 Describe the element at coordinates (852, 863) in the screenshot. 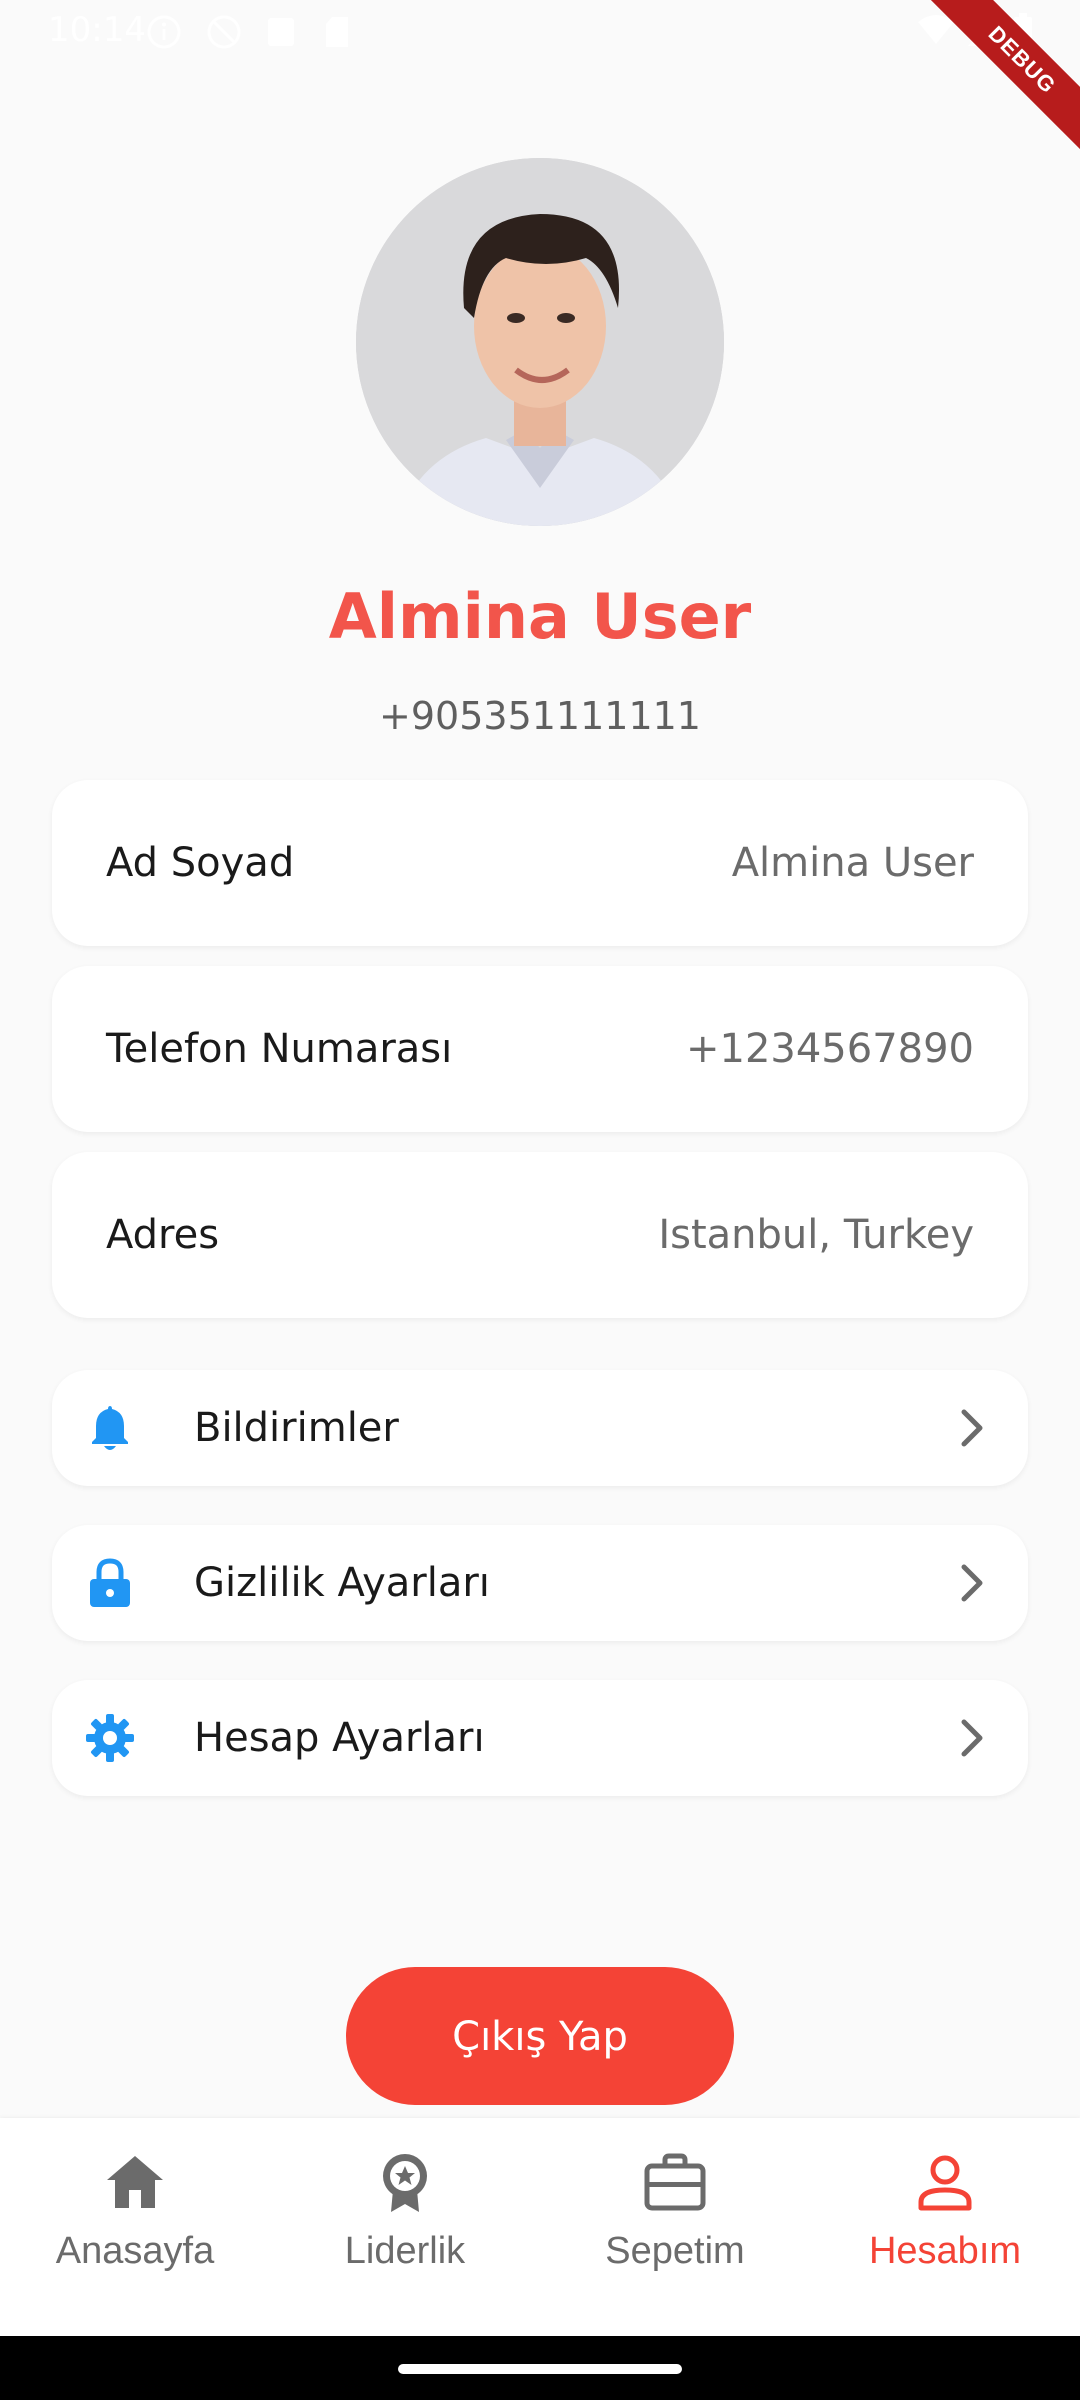

I see `info-value: Almina User` at that location.